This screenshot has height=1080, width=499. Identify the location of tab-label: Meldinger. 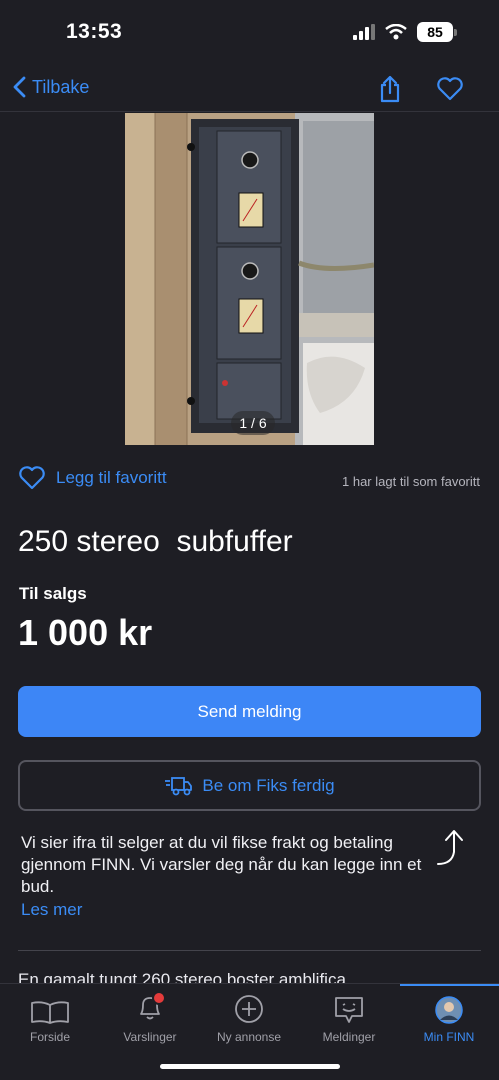
(349, 1037).